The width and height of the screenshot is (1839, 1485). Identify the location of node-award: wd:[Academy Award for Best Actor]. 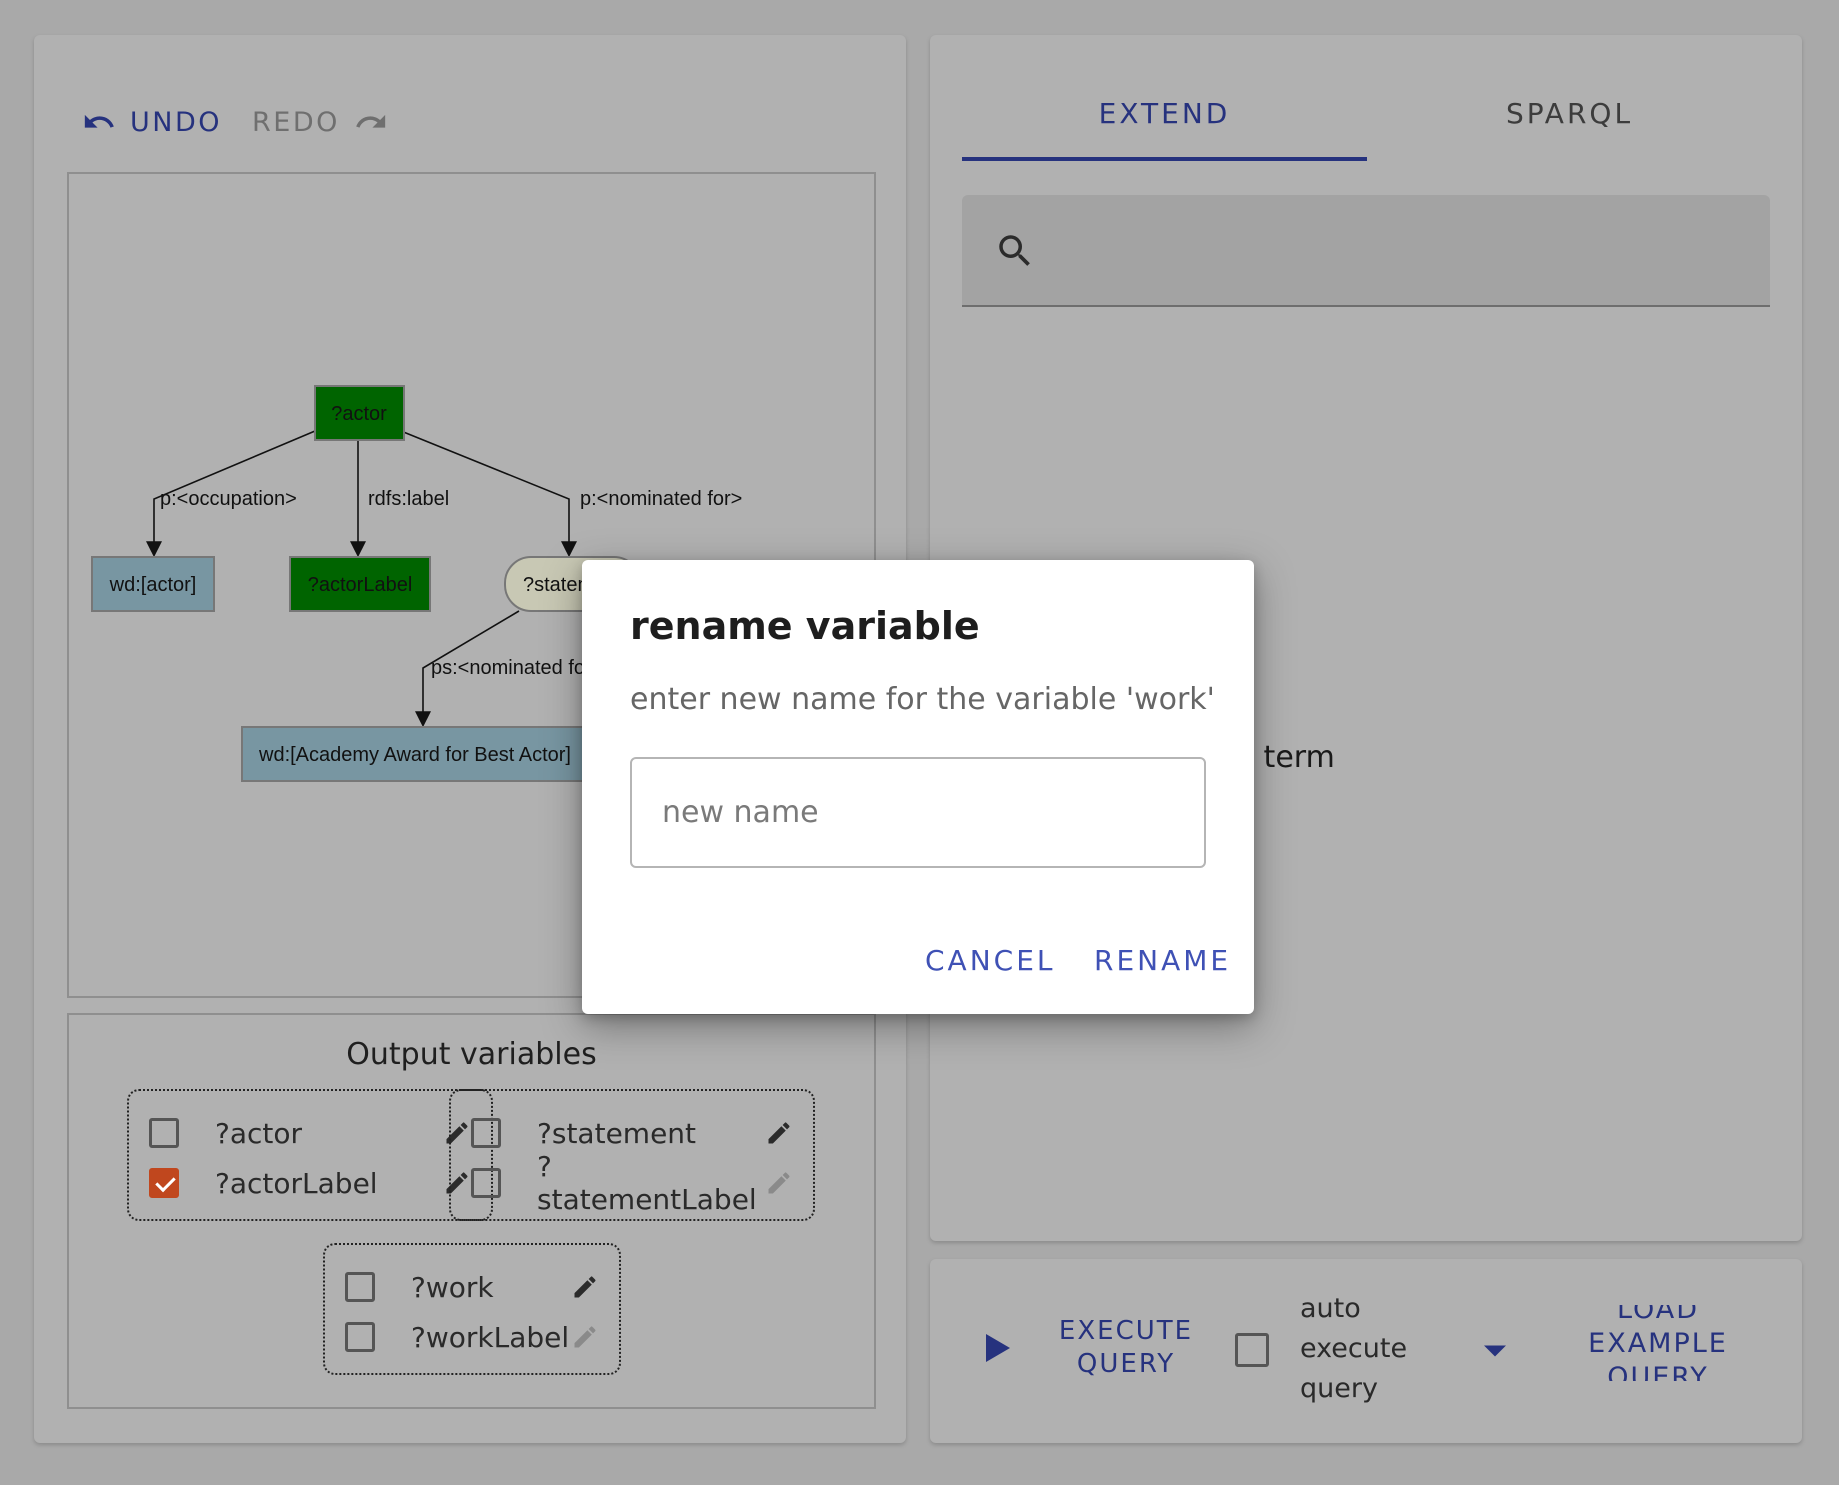
(422, 754).